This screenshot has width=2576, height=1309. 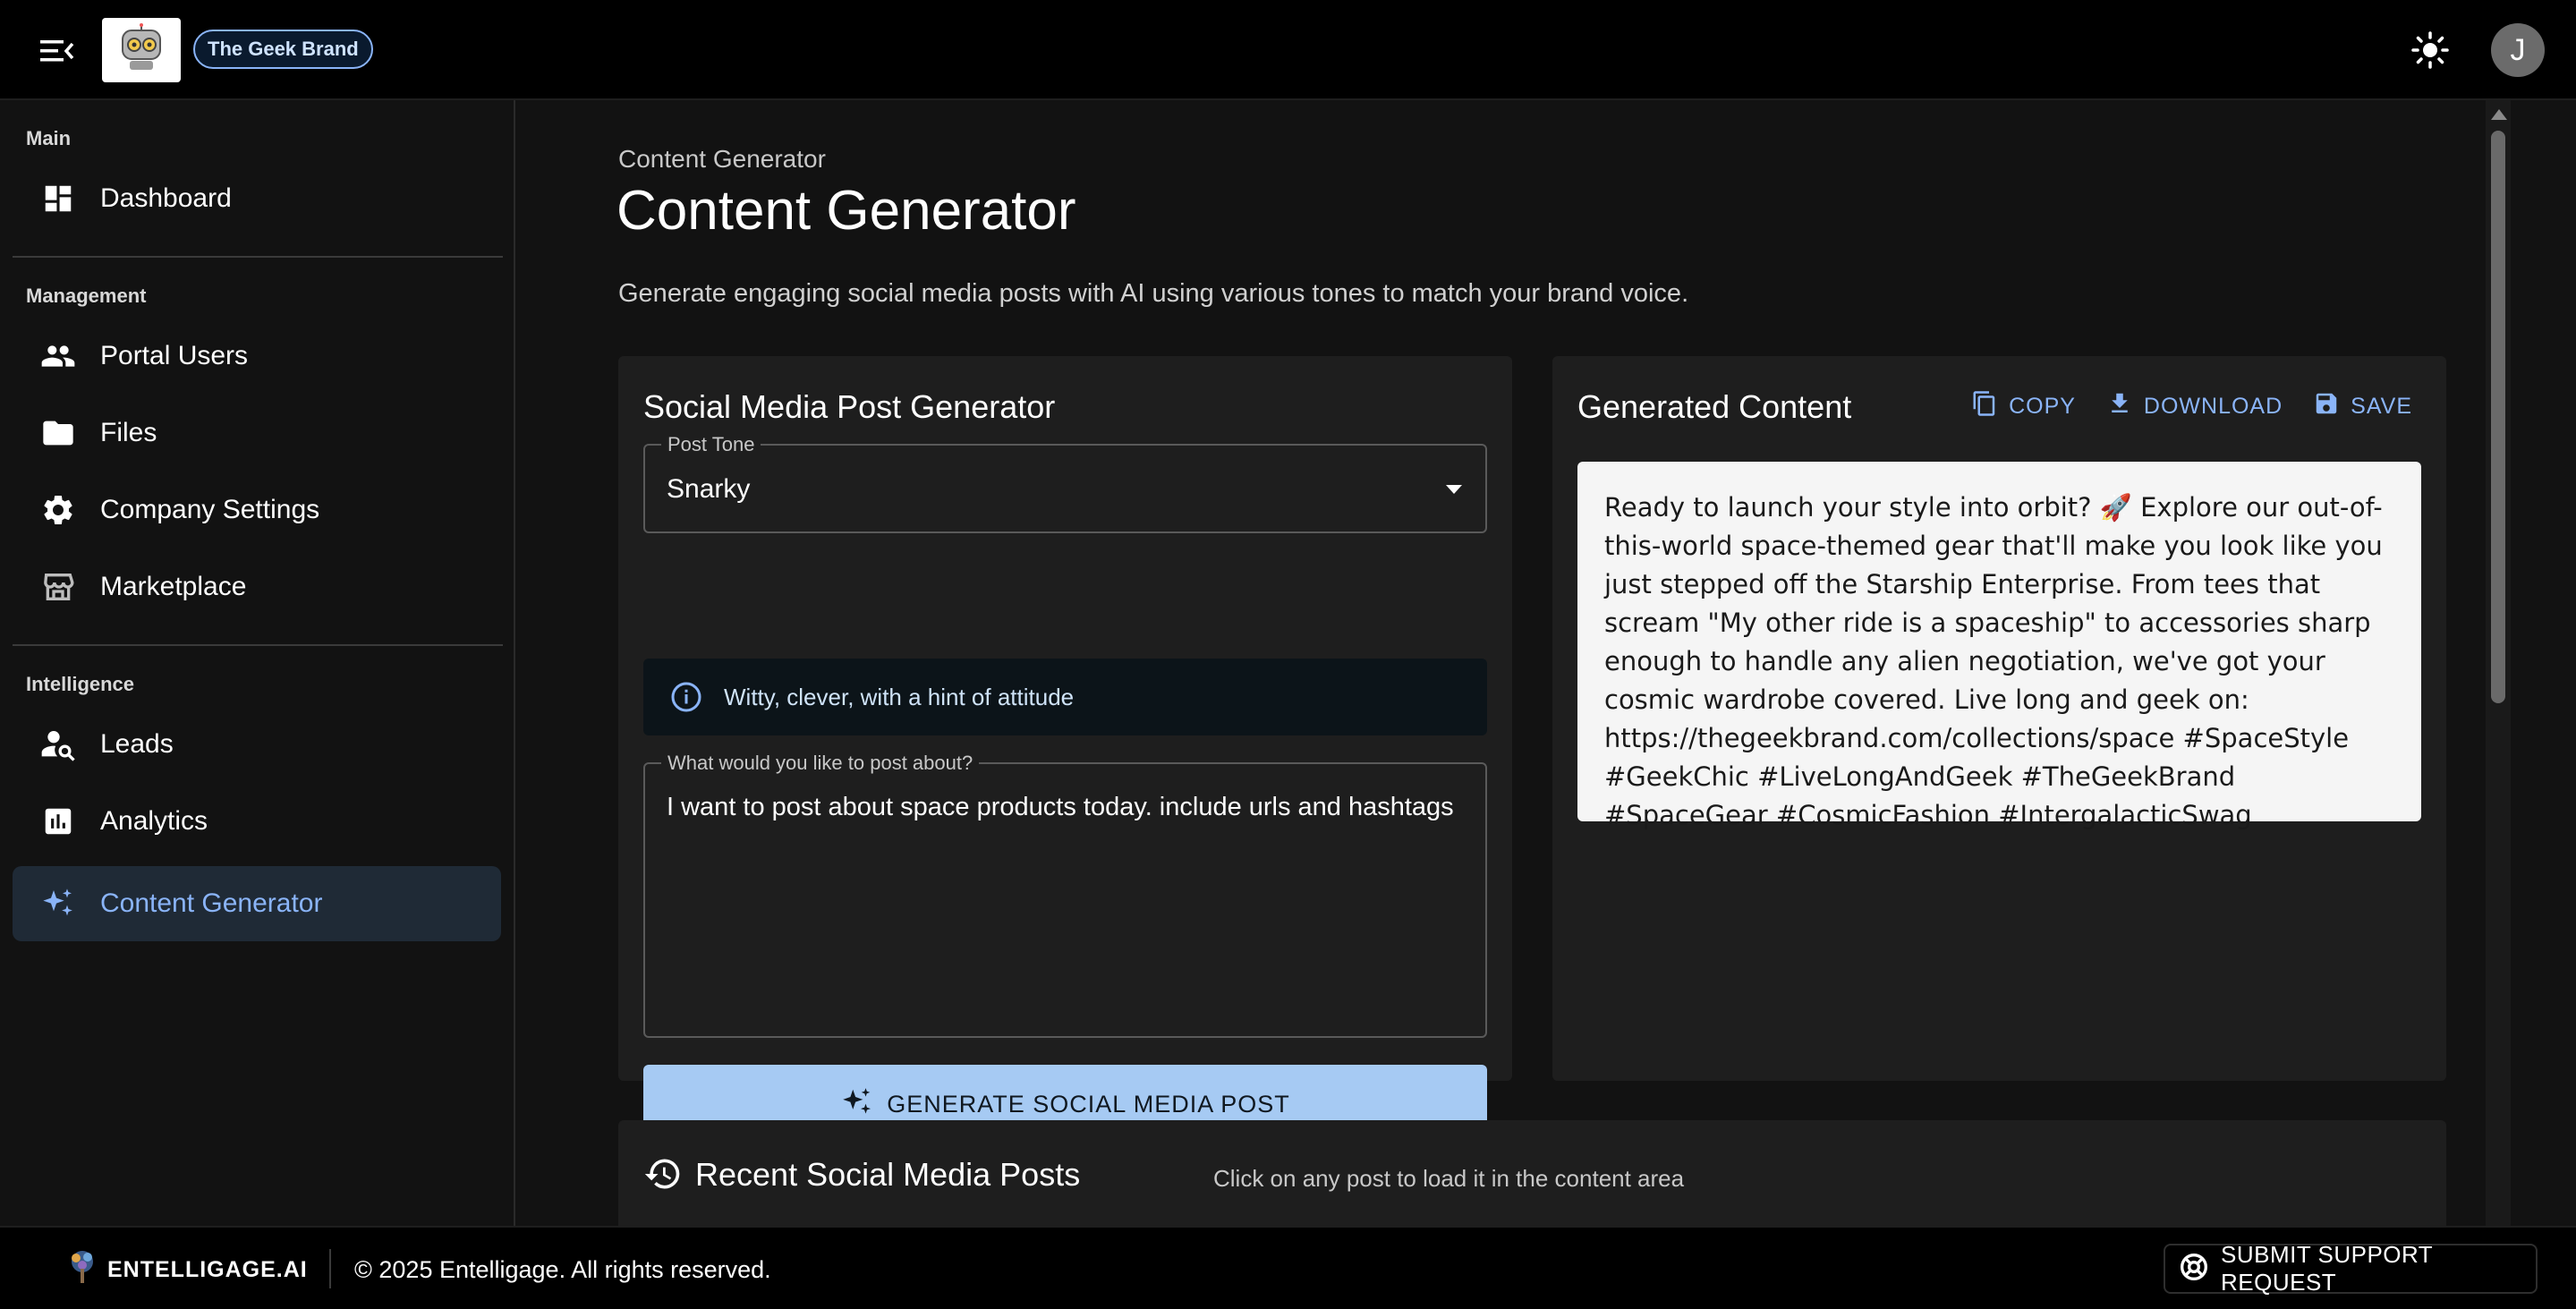 I want to click on gear-icon, so click(x=58, y=510).